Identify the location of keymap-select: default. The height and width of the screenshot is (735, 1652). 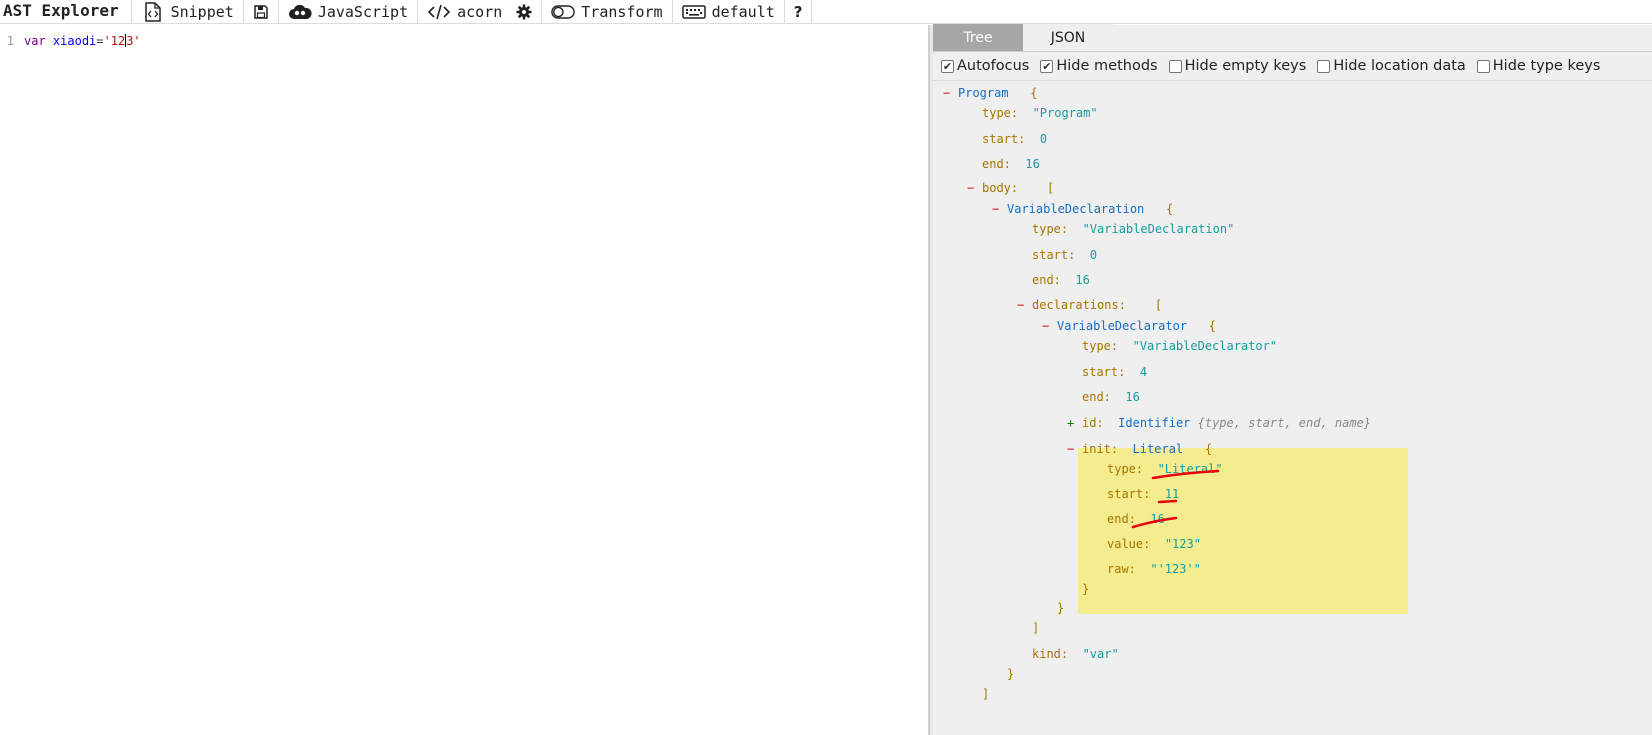
(728, 12).